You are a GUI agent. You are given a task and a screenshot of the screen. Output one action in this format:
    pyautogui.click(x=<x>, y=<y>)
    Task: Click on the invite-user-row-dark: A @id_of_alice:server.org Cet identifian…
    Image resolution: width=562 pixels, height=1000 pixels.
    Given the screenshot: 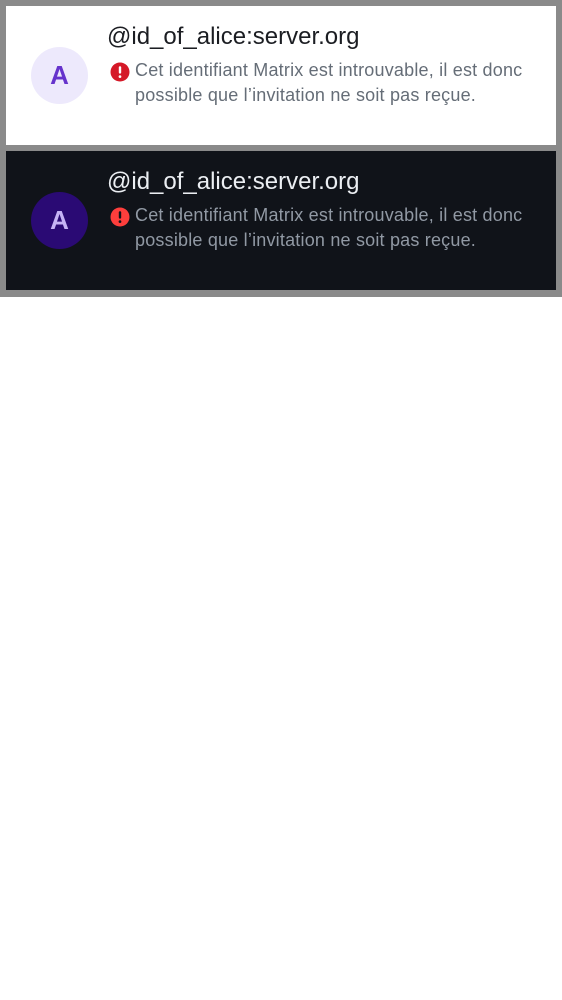 What is the action you would take?
    pyautogui.click(x=281, y=220)
    